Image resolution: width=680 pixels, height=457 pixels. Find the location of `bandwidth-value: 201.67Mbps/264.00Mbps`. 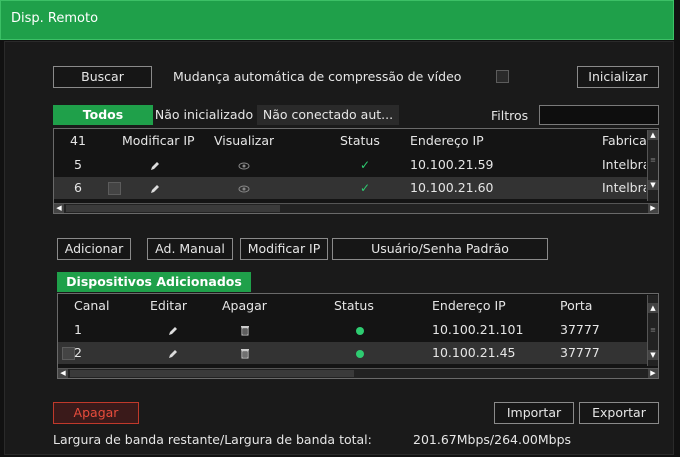

bandwidth-value: 201.67Mbps/264.00Mbps is located at coordinates (492, 439).